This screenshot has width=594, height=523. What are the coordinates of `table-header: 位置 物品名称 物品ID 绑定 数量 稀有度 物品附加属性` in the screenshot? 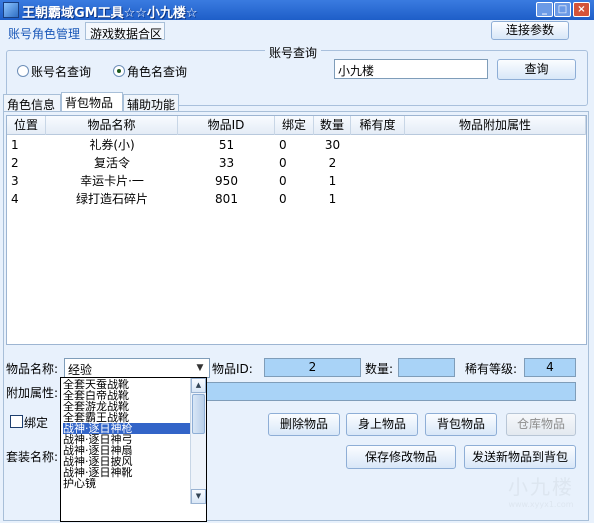 It's located at (296, 125).